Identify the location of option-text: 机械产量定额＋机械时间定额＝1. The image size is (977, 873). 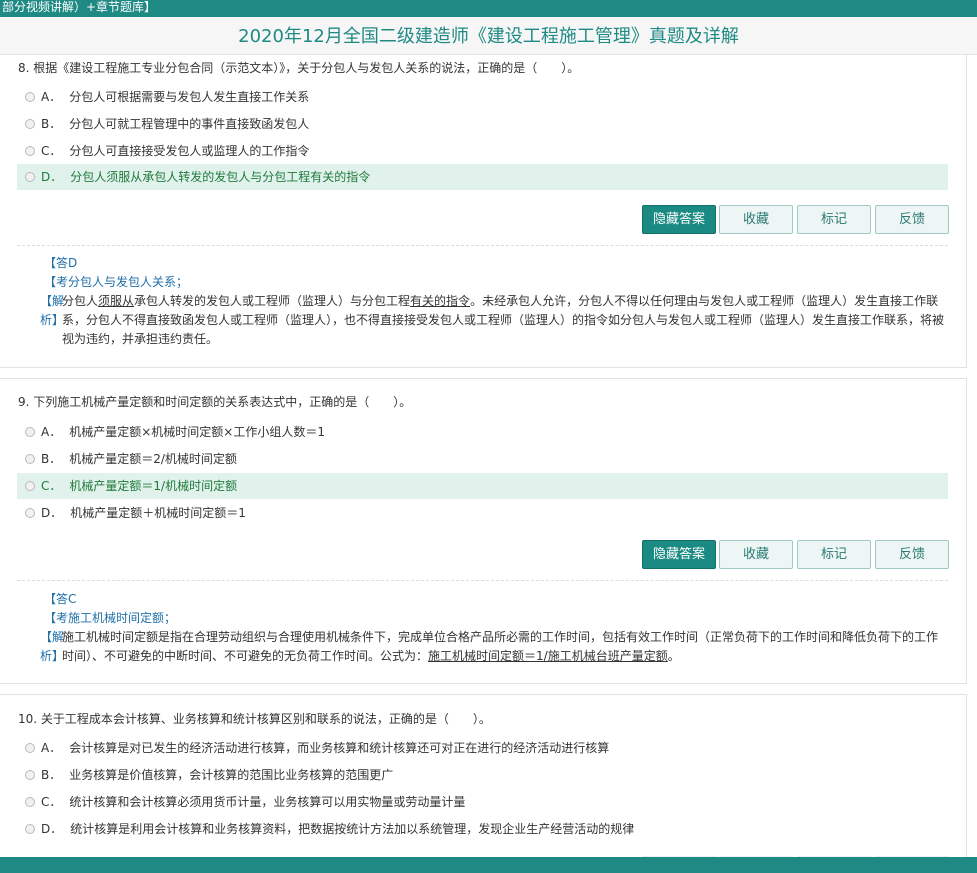
(158, 513).